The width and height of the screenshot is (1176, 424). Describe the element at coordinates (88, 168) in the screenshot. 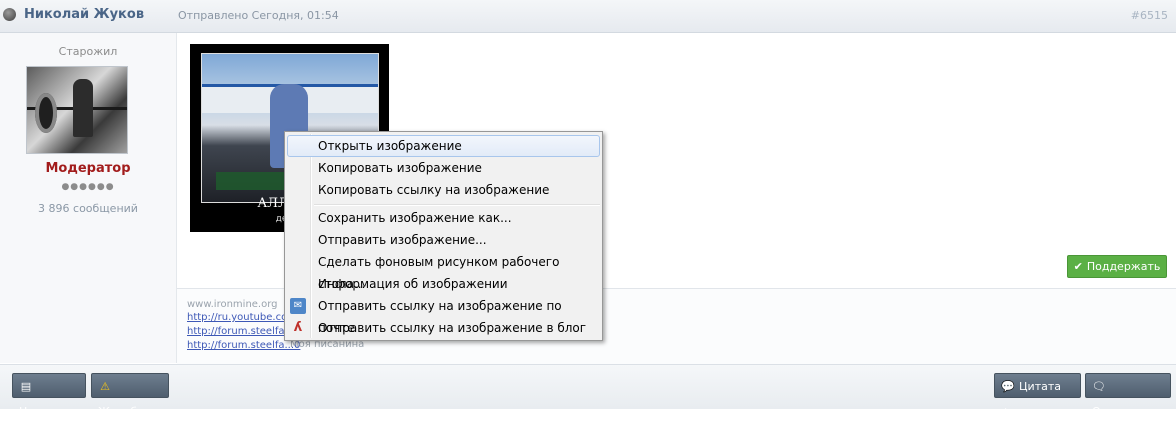

I see `user-role: Модератор` at that location.